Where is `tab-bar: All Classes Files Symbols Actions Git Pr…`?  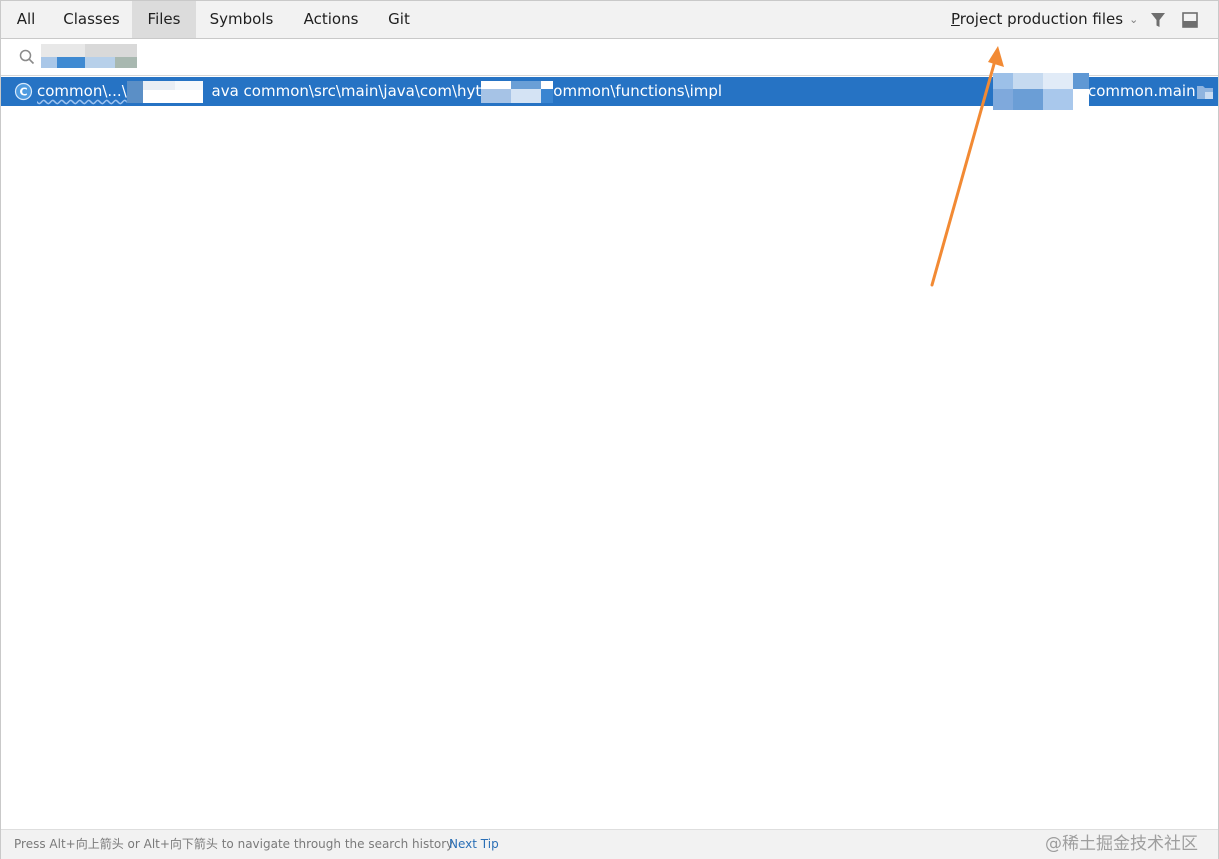
tab-bar: All Classes Files Symbols Actions Git Pr… is located at coordinates (609, 20).